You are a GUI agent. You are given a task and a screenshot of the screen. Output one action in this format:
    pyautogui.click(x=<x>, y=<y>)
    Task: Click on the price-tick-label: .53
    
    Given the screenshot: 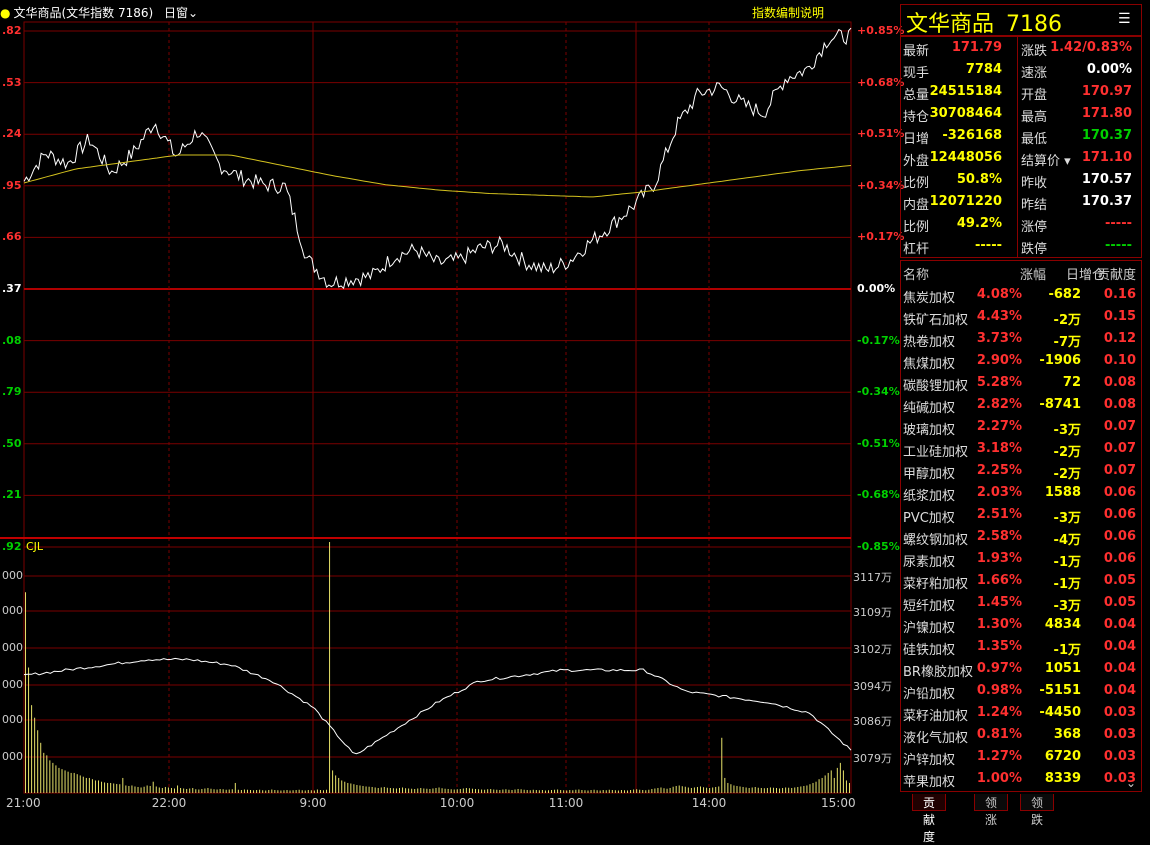 What is the action you would take?
    pyautogui.click(x=12, y=82)
    